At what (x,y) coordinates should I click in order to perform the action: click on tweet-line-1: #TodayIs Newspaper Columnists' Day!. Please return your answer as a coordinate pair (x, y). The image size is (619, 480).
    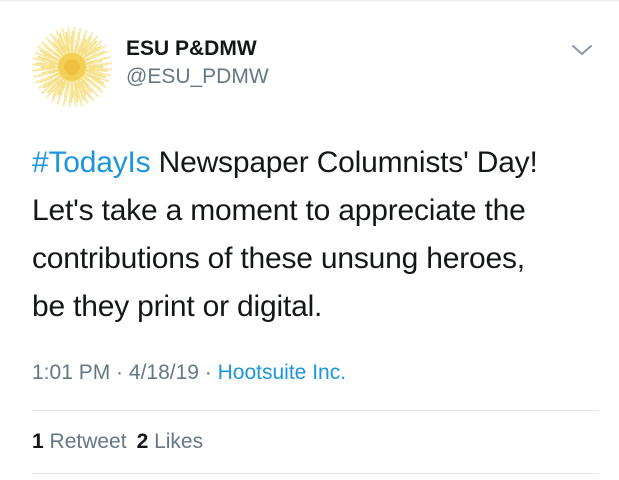
    Looking at the image, I should click on (319, 163).